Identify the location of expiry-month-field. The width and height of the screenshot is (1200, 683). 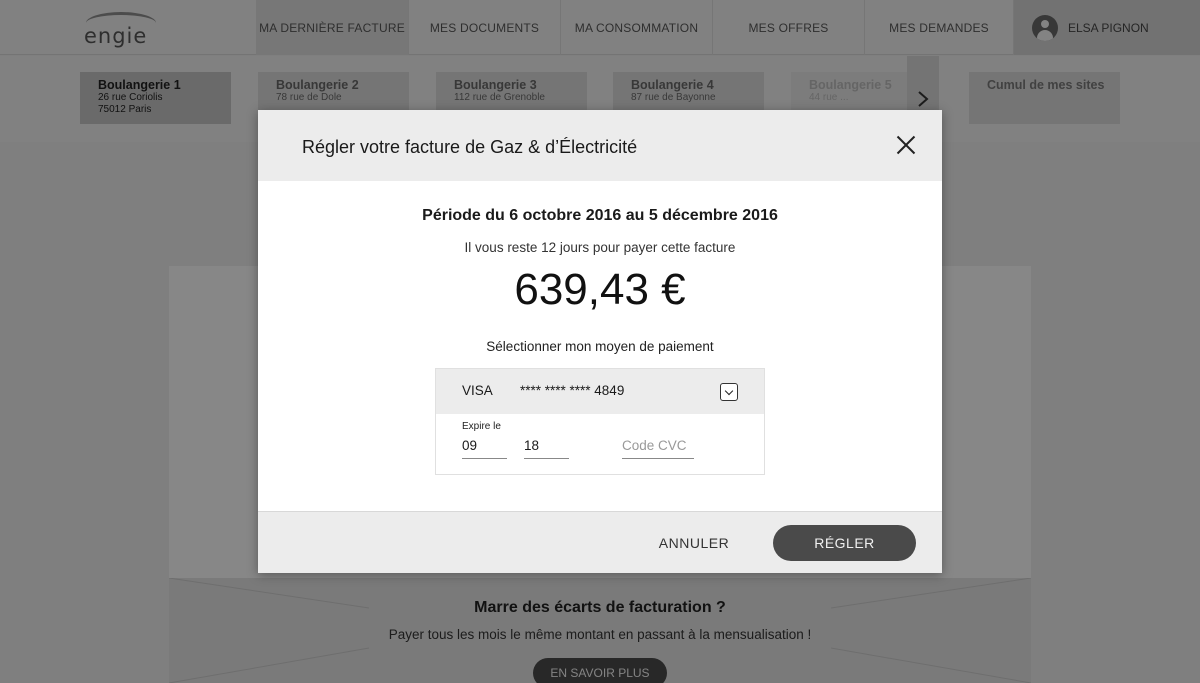
(484, 446).